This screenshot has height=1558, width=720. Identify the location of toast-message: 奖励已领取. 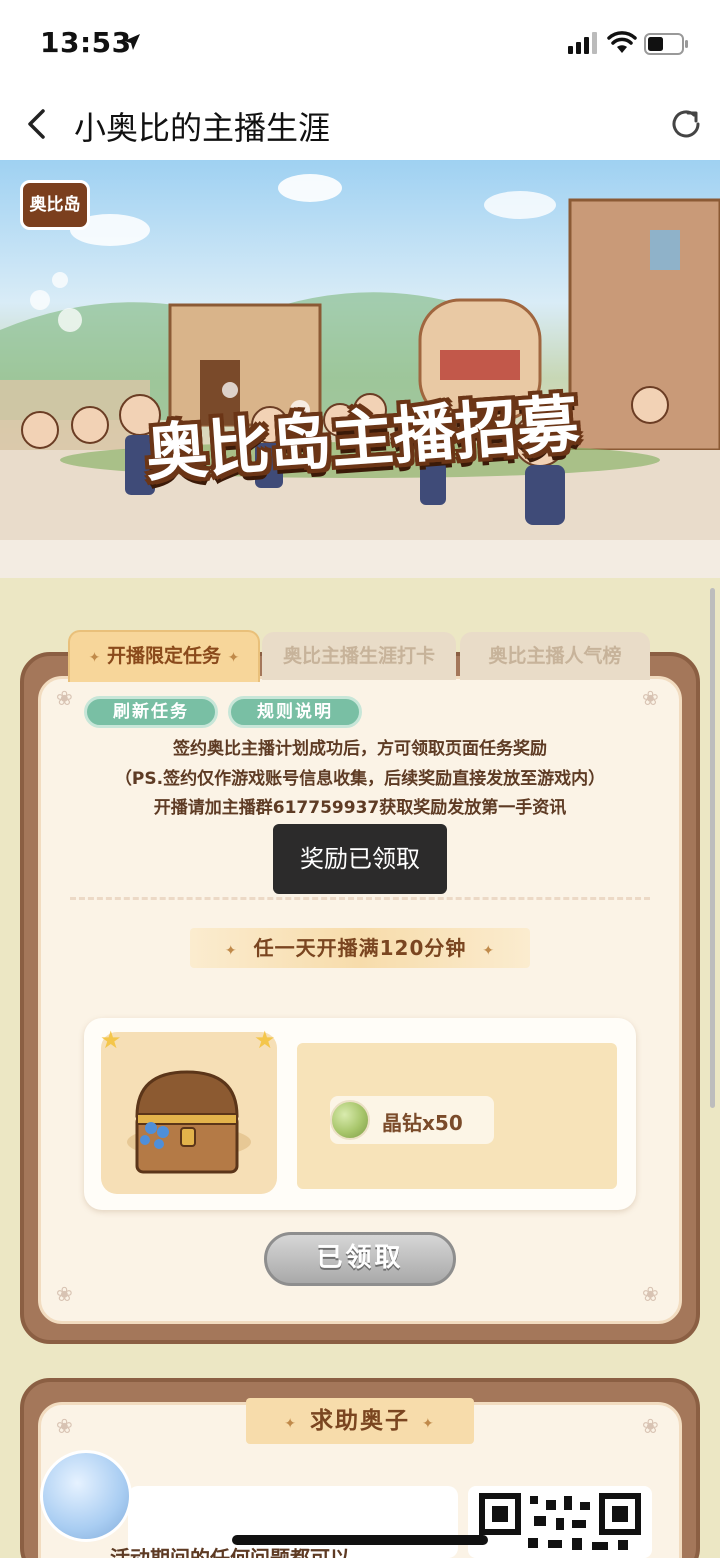
(360, 859).